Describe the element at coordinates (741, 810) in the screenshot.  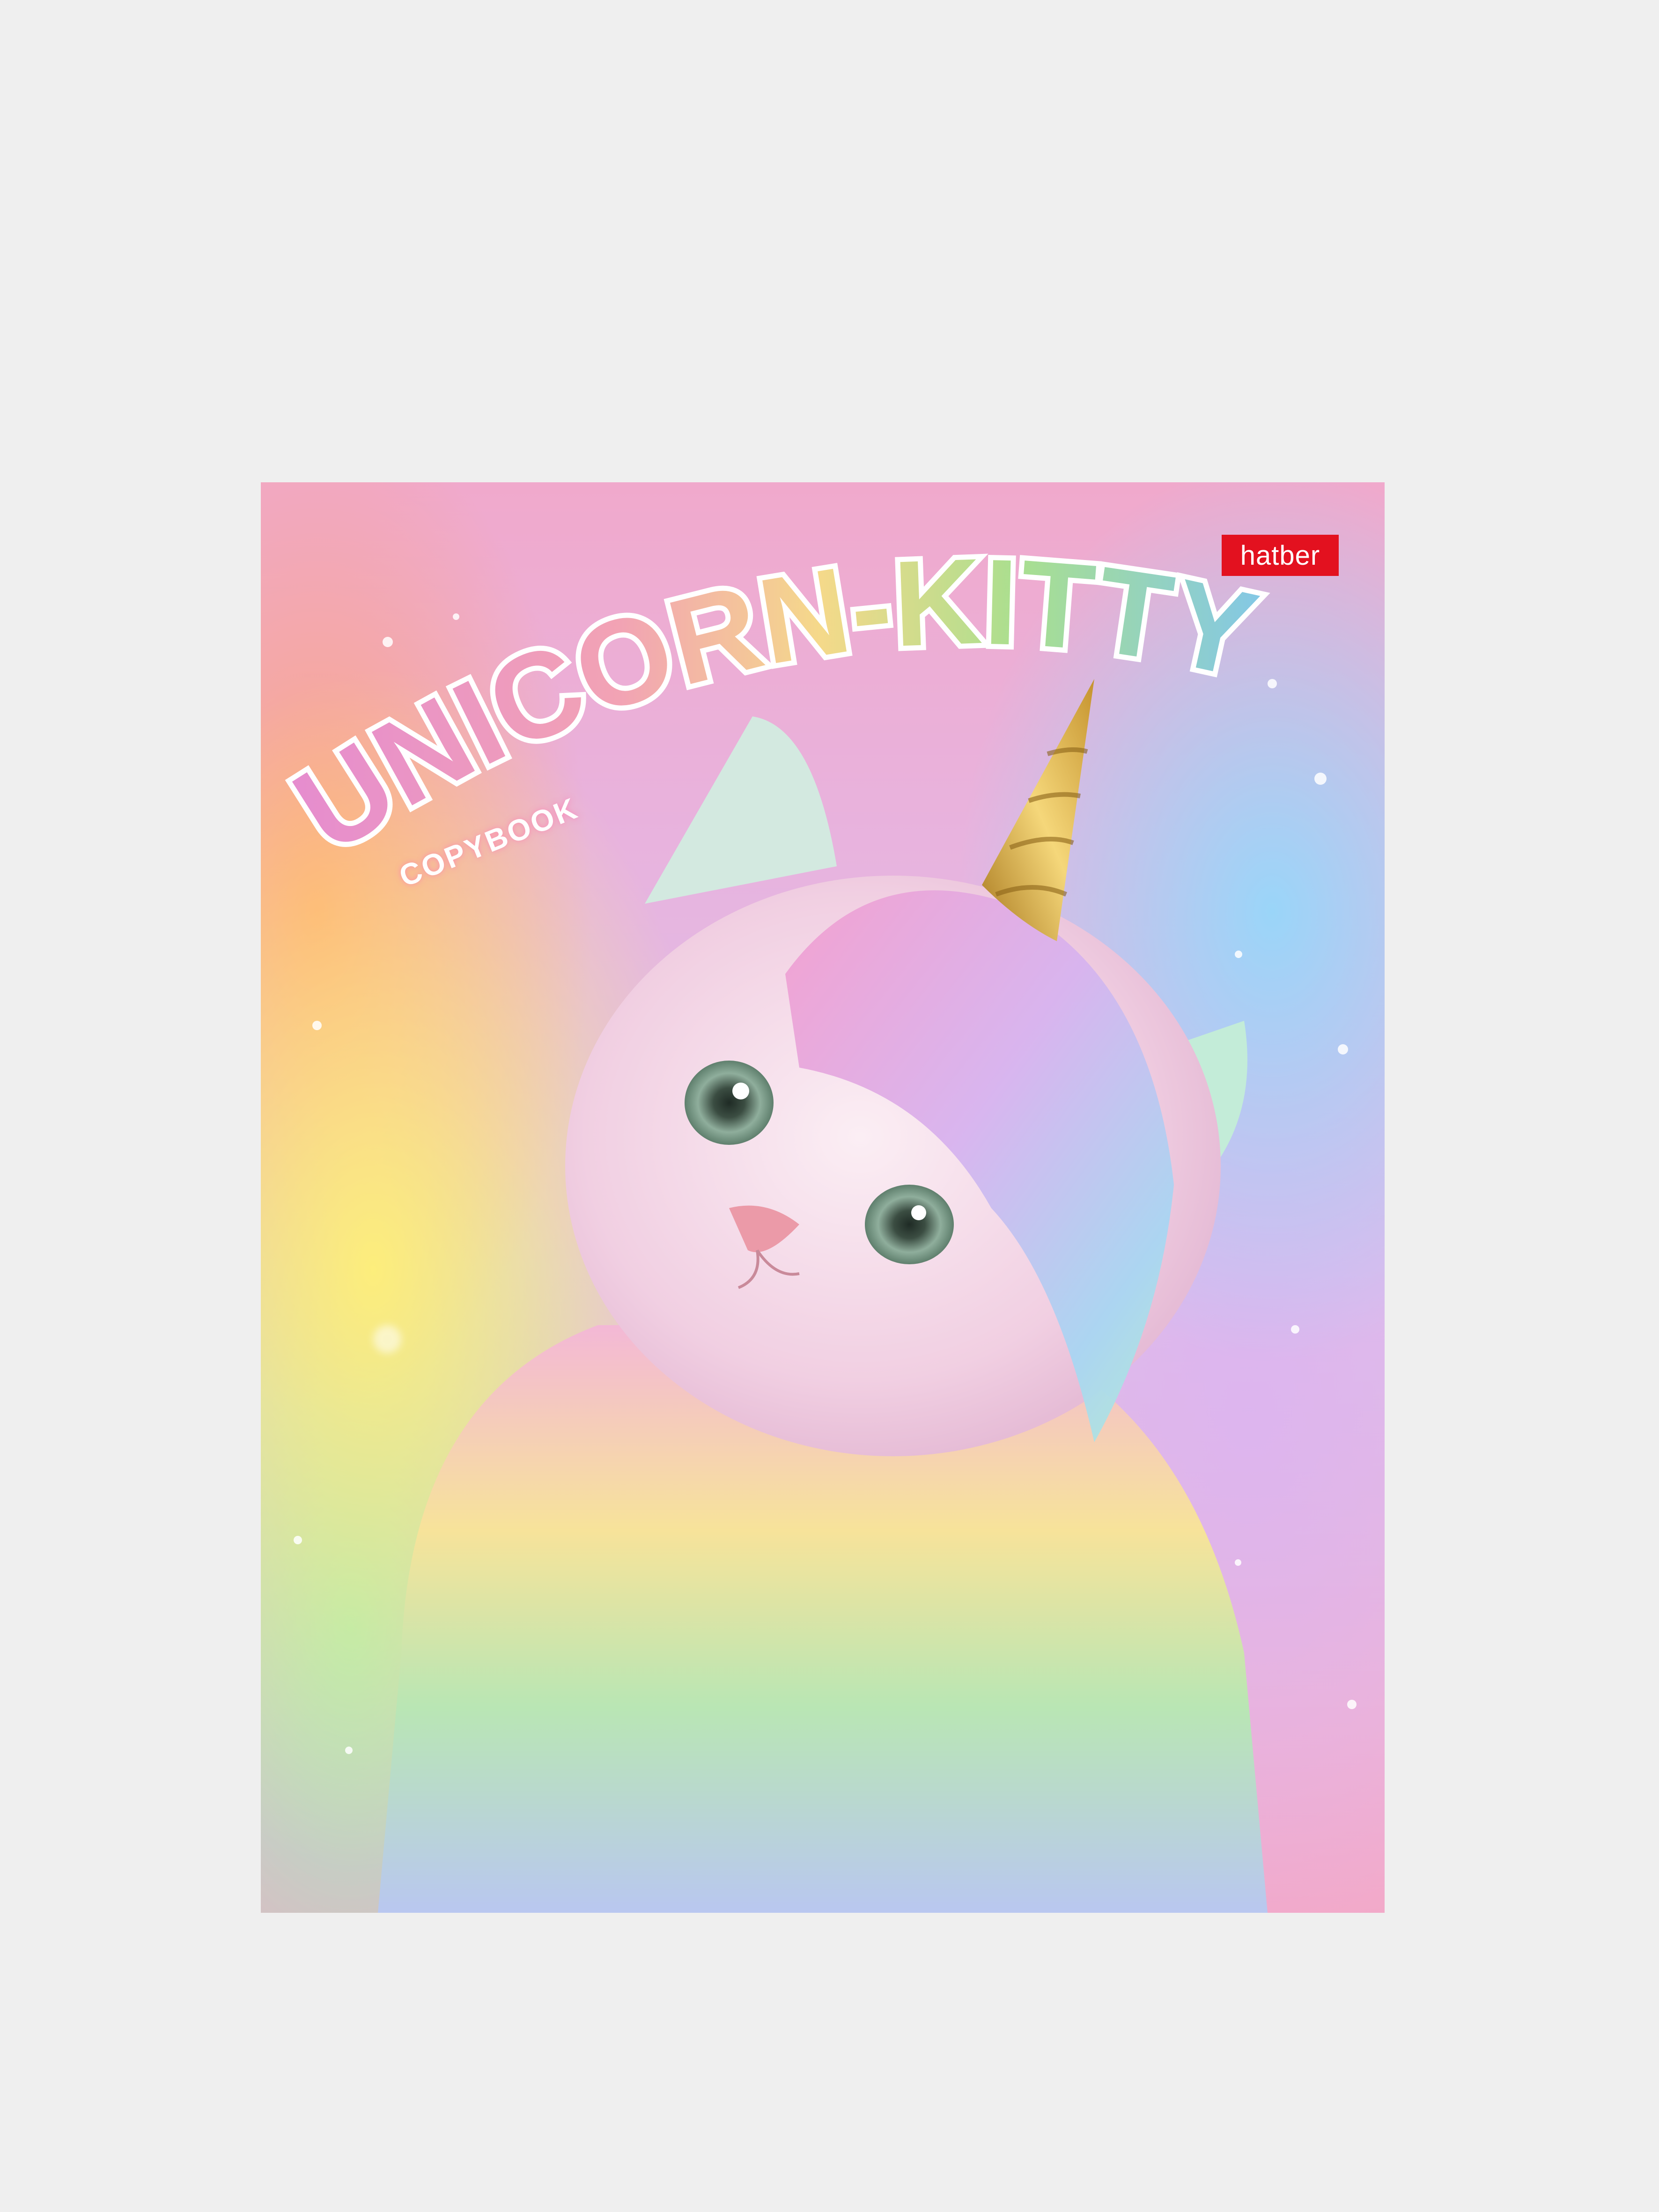
I see `kitten-left-ear` at that location.